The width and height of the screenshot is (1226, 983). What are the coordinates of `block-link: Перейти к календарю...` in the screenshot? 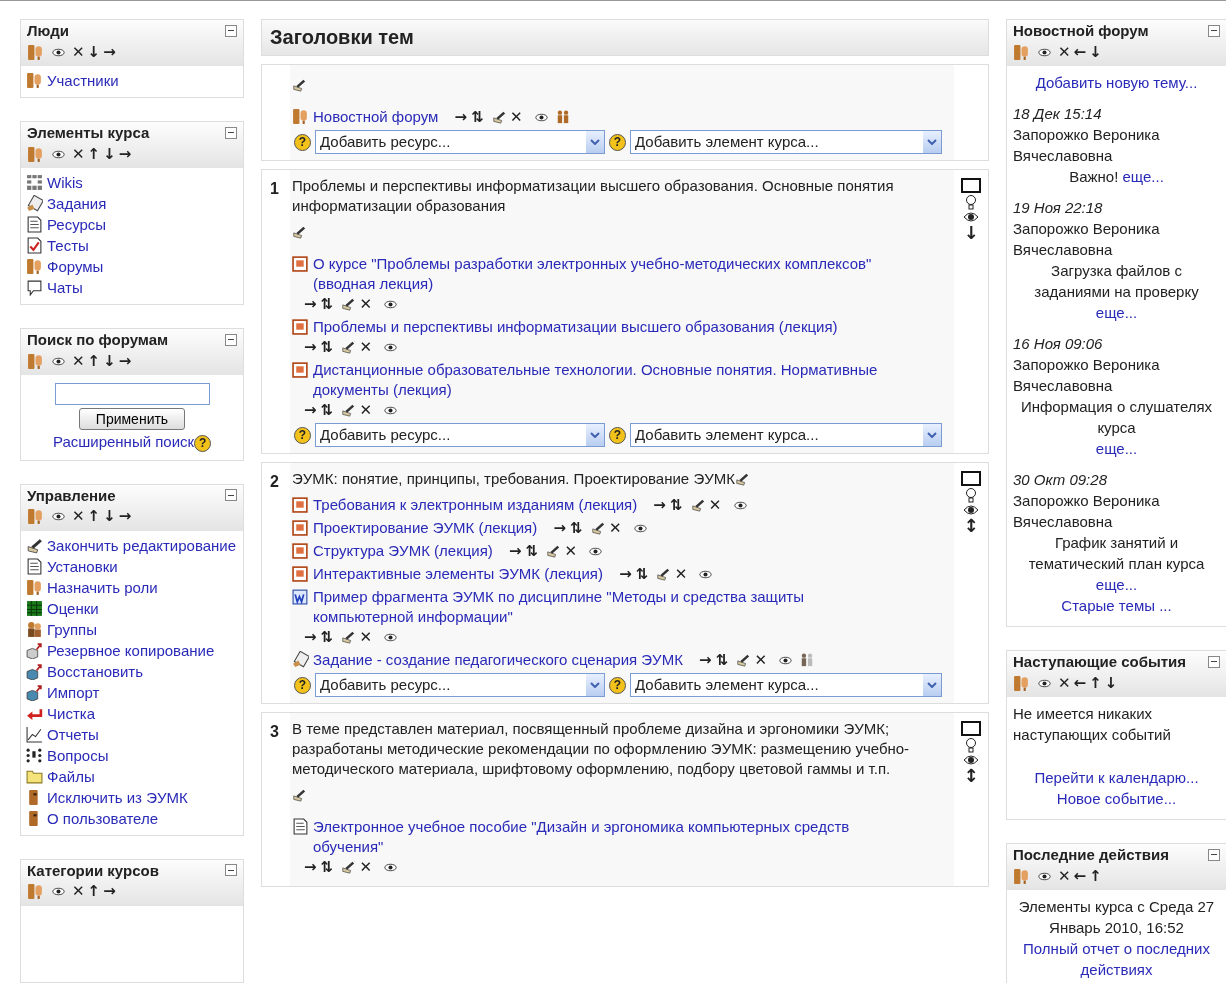 It's located at (1116, 777).